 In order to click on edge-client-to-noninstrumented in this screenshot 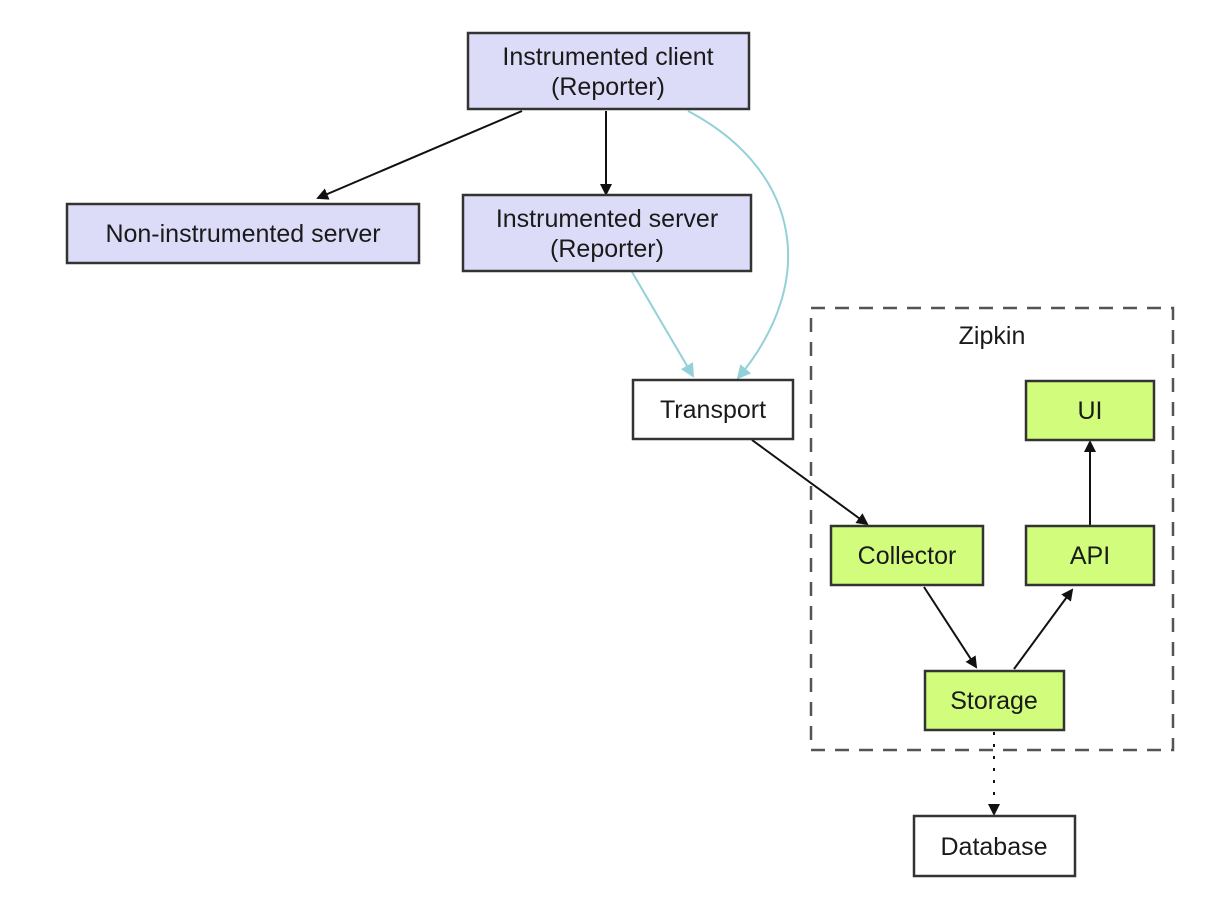, I will do `click(419, 155)`.